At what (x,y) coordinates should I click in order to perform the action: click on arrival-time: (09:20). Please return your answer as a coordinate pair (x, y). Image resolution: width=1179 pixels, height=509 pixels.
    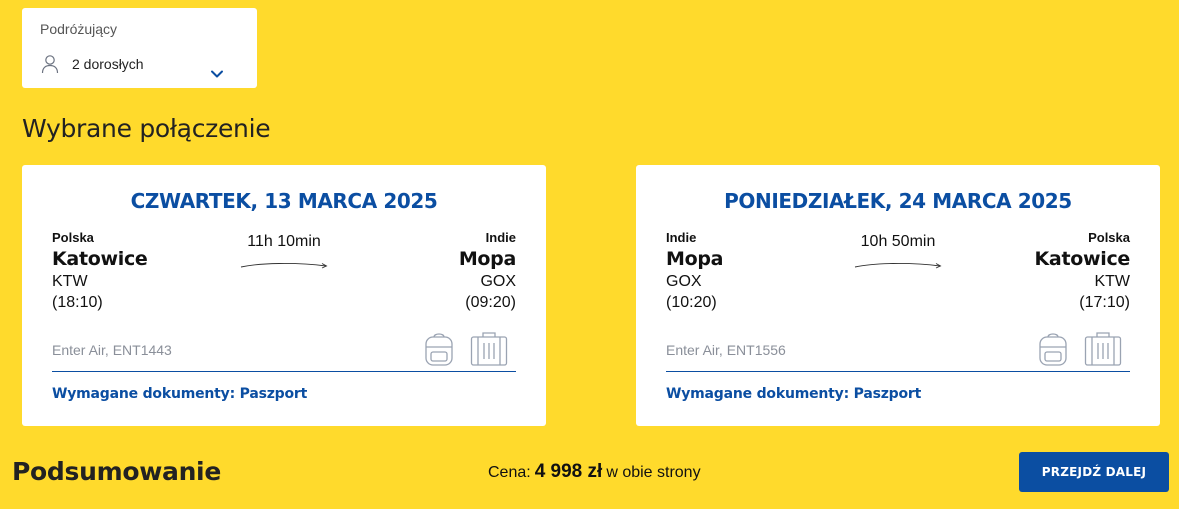
    Looking at the image, I should click on (490, 302).